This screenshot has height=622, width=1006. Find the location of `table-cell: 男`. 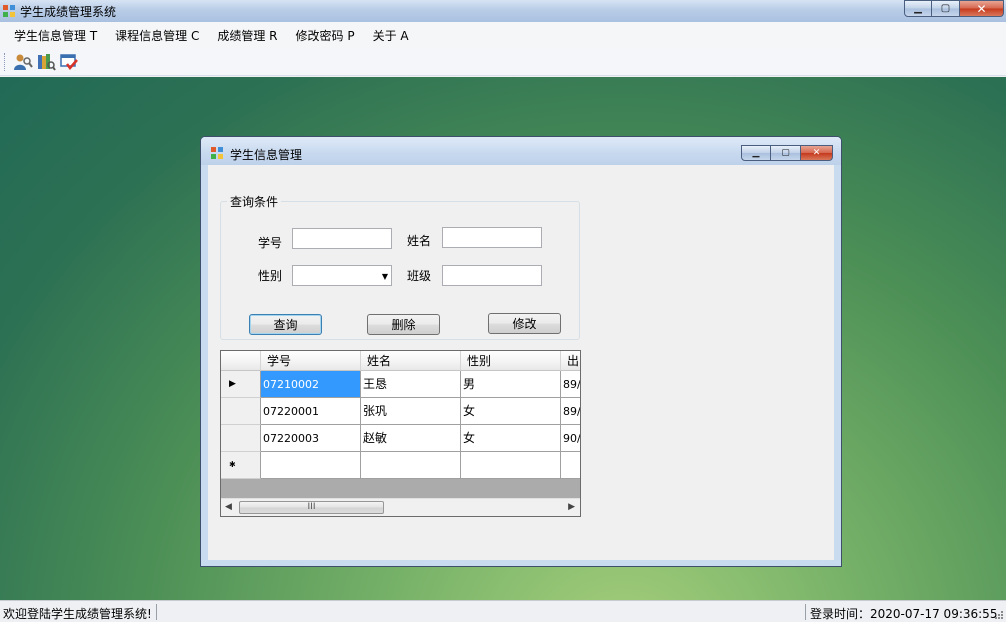

table-cell: 男 is located at coordinates (511, 384).